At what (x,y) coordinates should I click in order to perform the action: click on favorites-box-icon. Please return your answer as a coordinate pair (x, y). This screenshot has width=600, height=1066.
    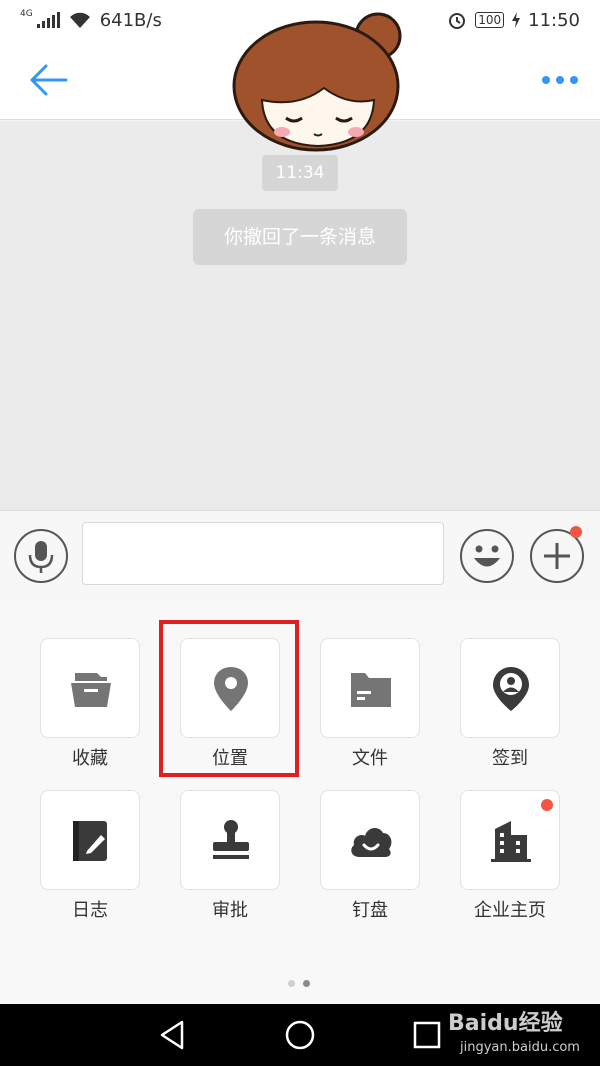
    Looking at the image, I should click on (91, 690).